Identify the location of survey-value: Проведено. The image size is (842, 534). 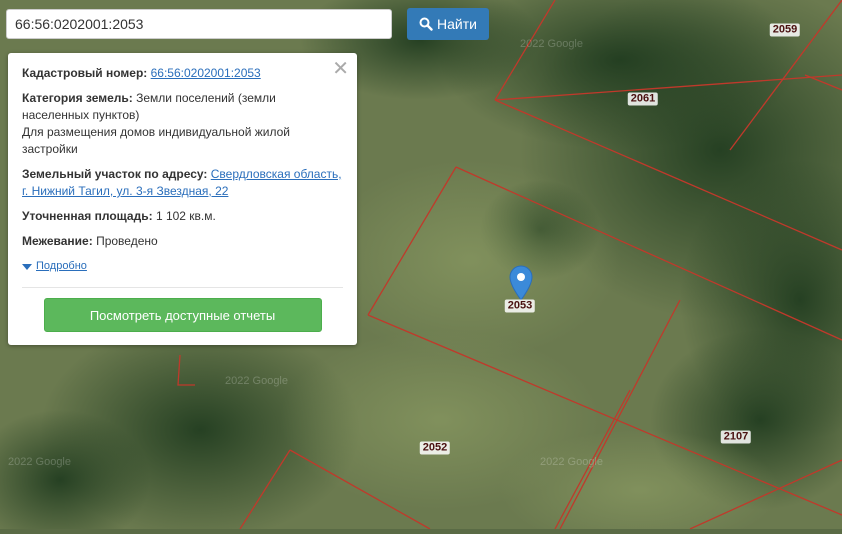
(127, 241).